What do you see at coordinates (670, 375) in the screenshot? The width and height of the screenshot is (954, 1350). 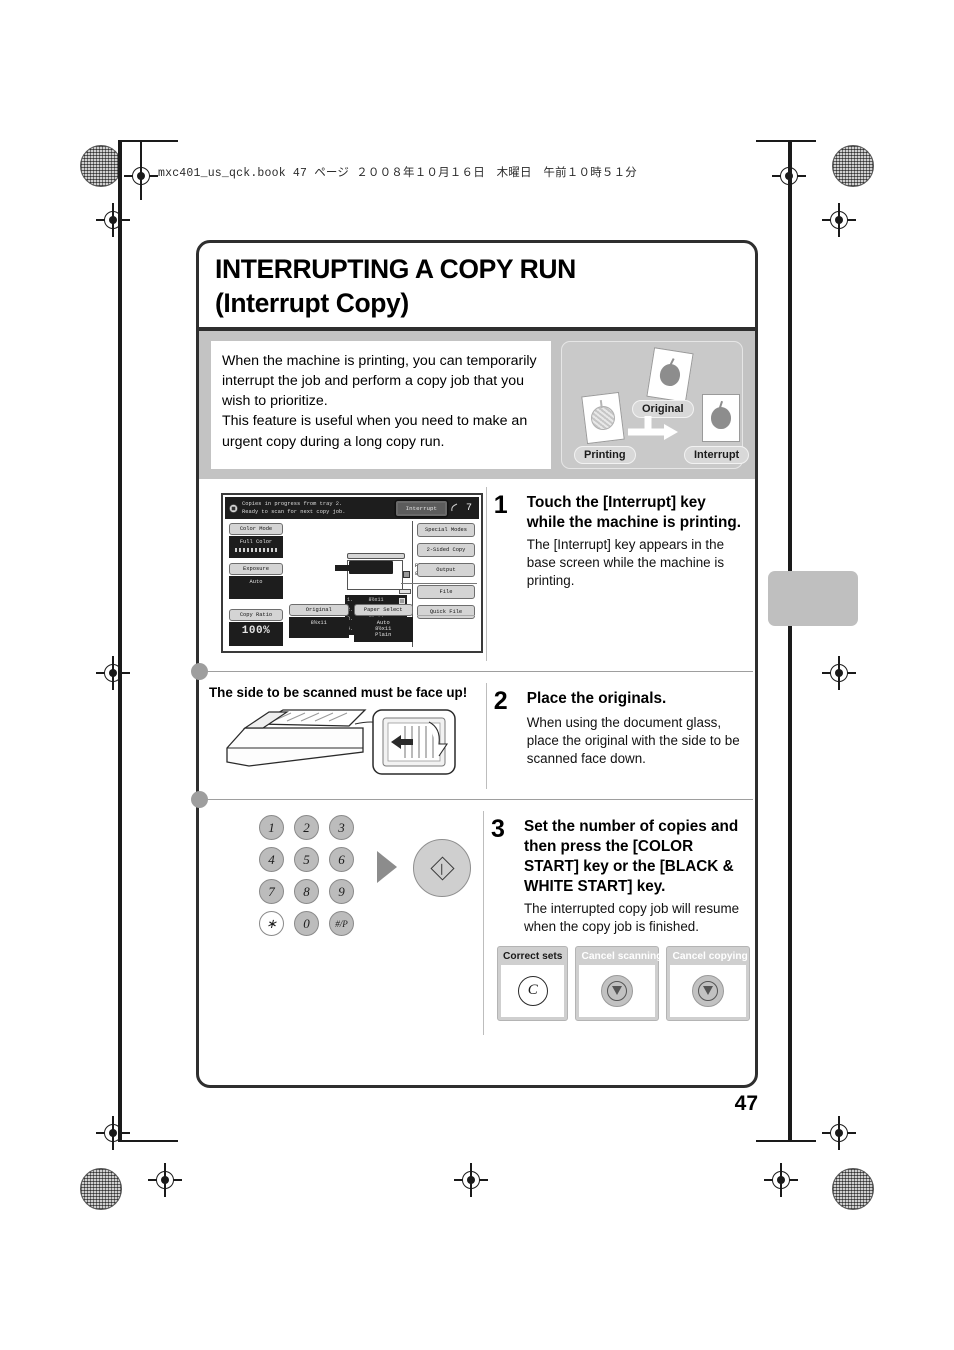 I see `original-sheet-icon` at bounding box center [670, 375].